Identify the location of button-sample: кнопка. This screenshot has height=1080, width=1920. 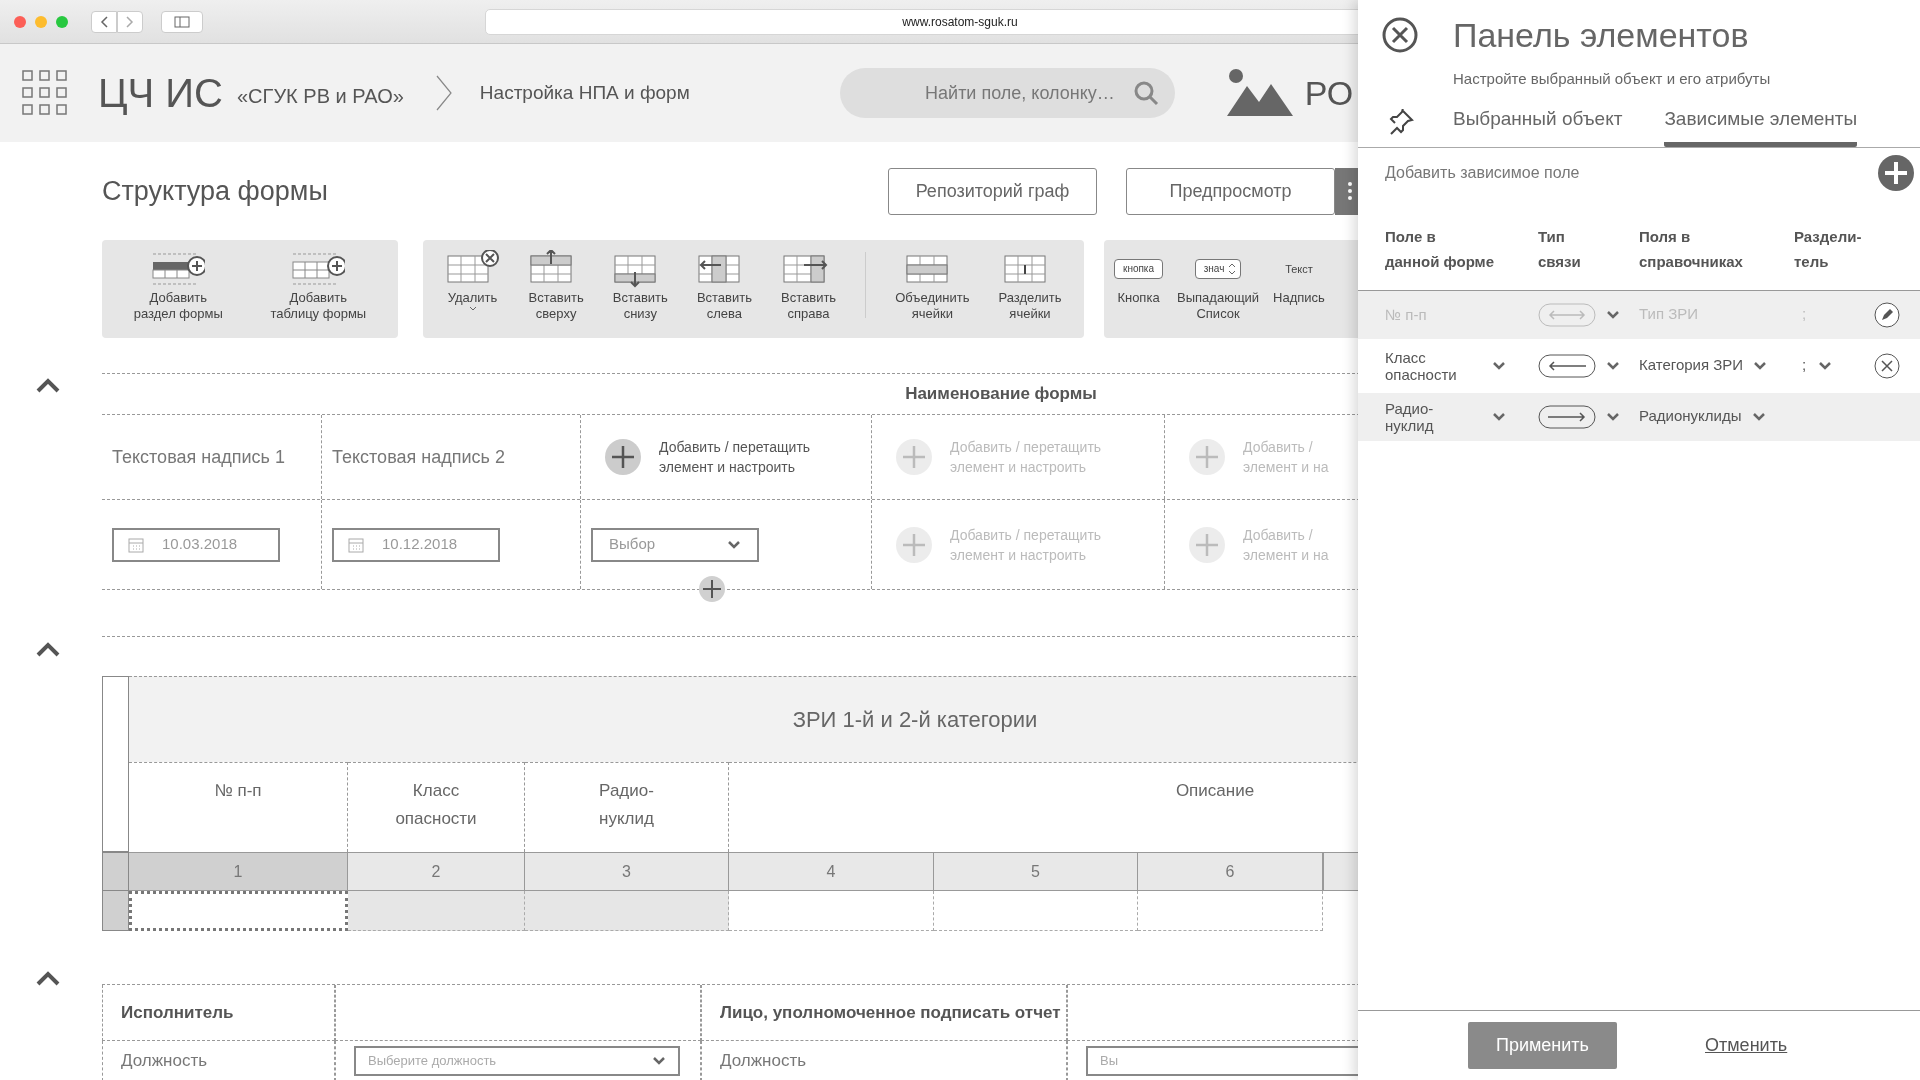
(1139, 269).